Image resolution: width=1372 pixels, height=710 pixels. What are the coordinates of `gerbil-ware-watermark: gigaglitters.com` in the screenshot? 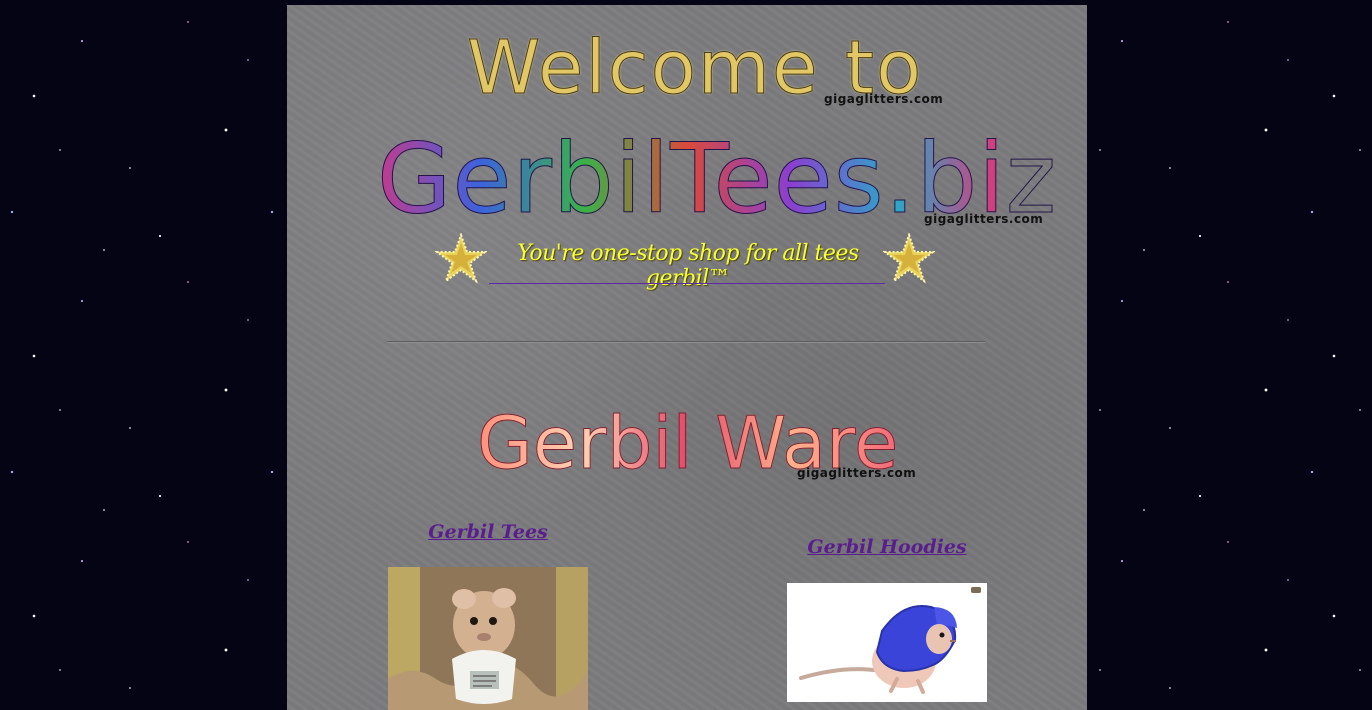 It's located at (857, 473).